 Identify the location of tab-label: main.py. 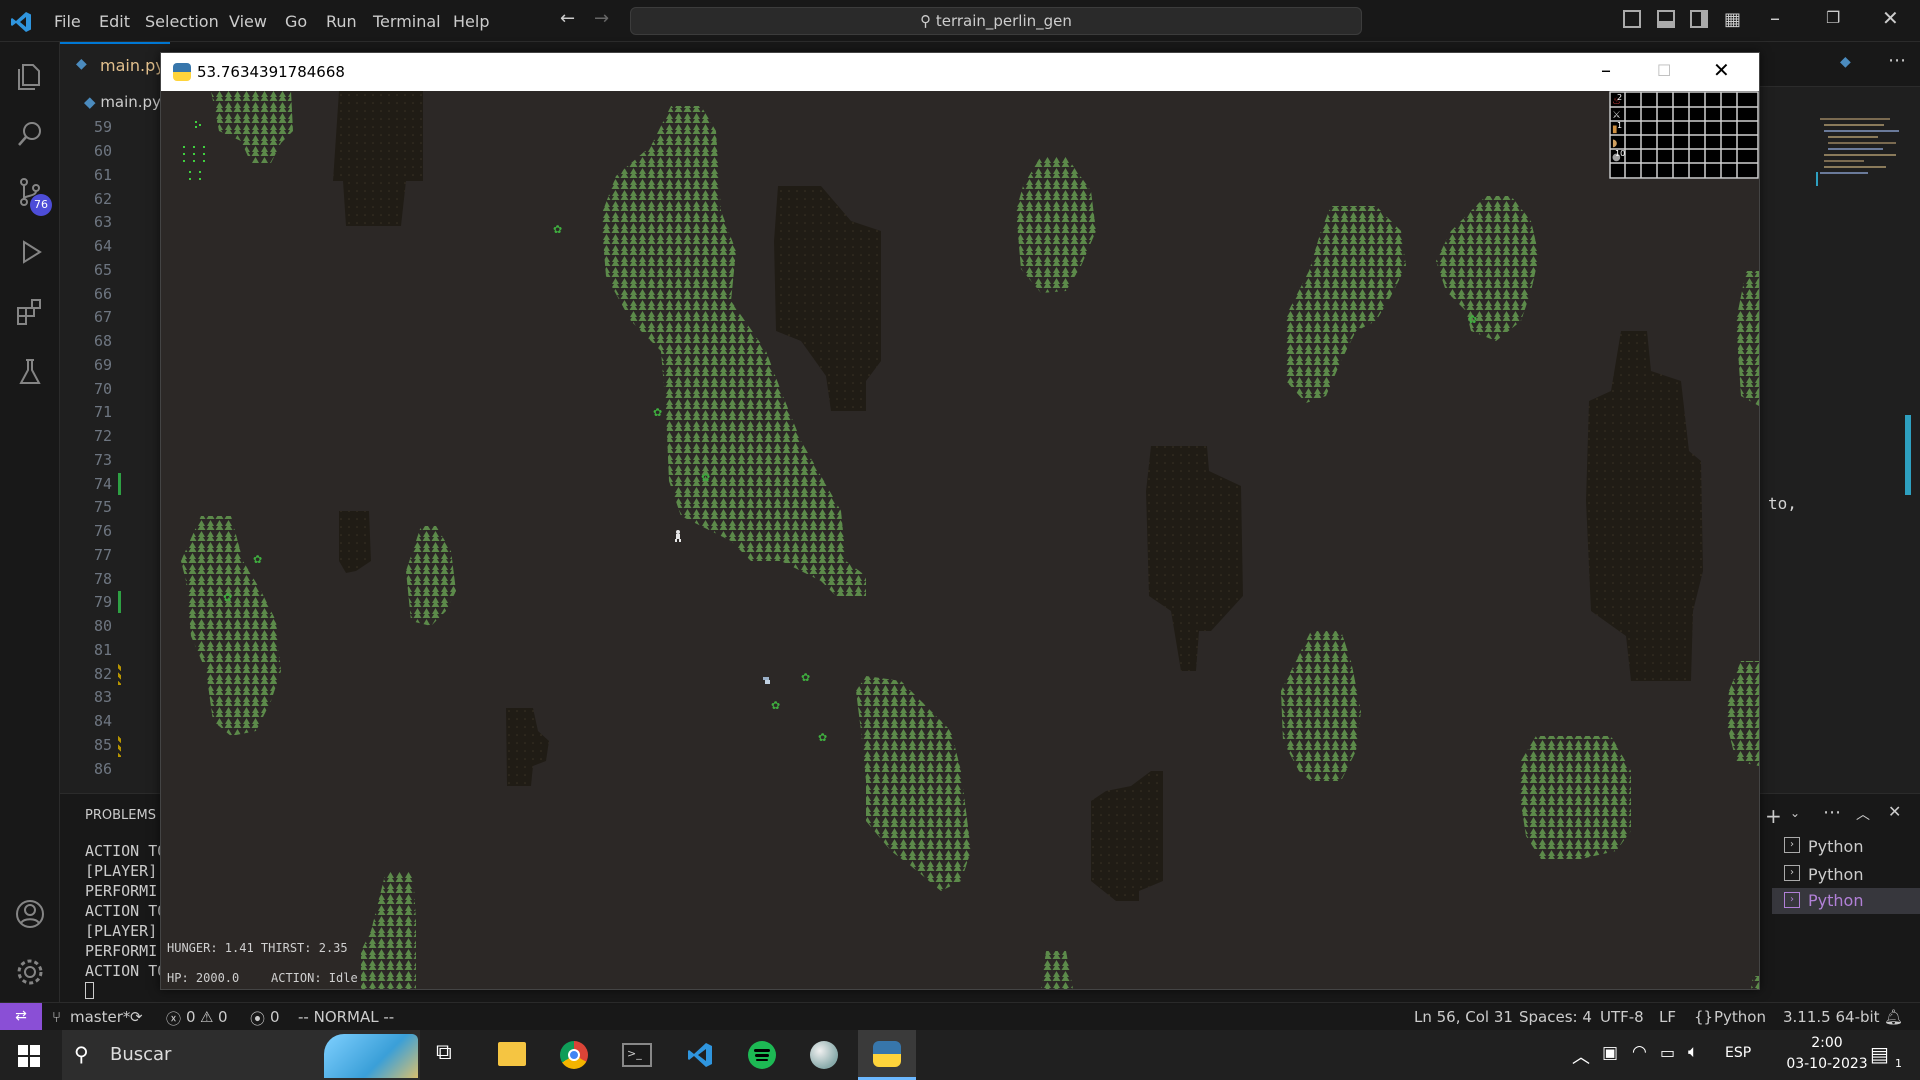
(132, 65).